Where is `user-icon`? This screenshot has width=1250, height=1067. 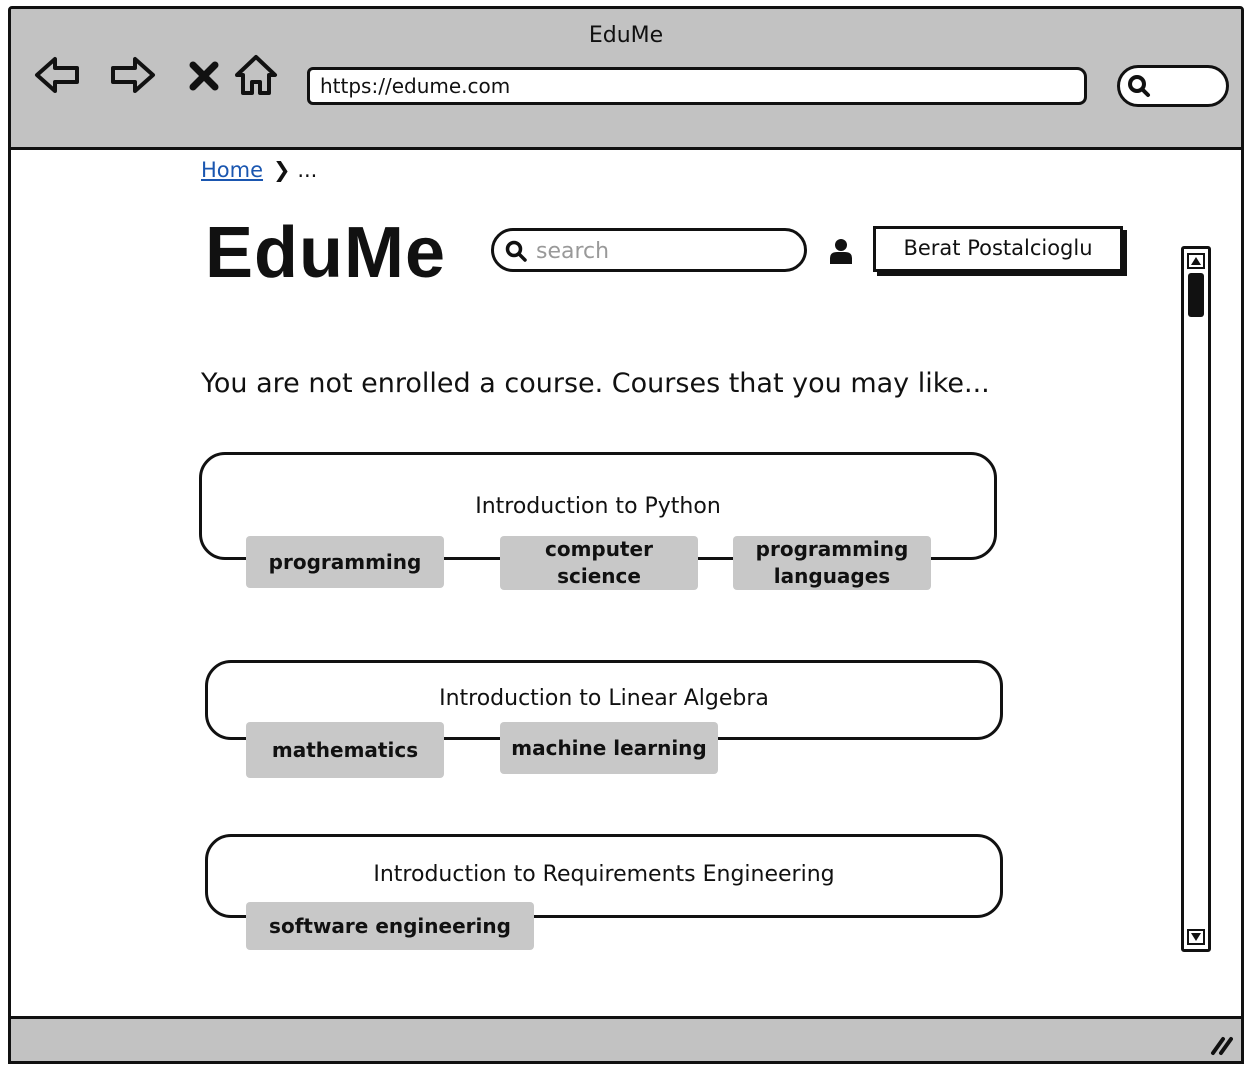 user-icon is located at coordinates (841, 251).